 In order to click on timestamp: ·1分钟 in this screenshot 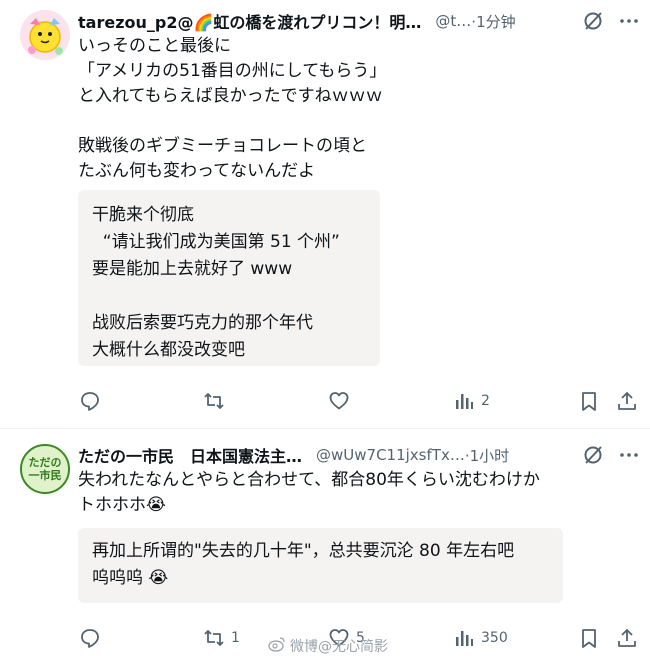, I will do `click(493, 21)`.